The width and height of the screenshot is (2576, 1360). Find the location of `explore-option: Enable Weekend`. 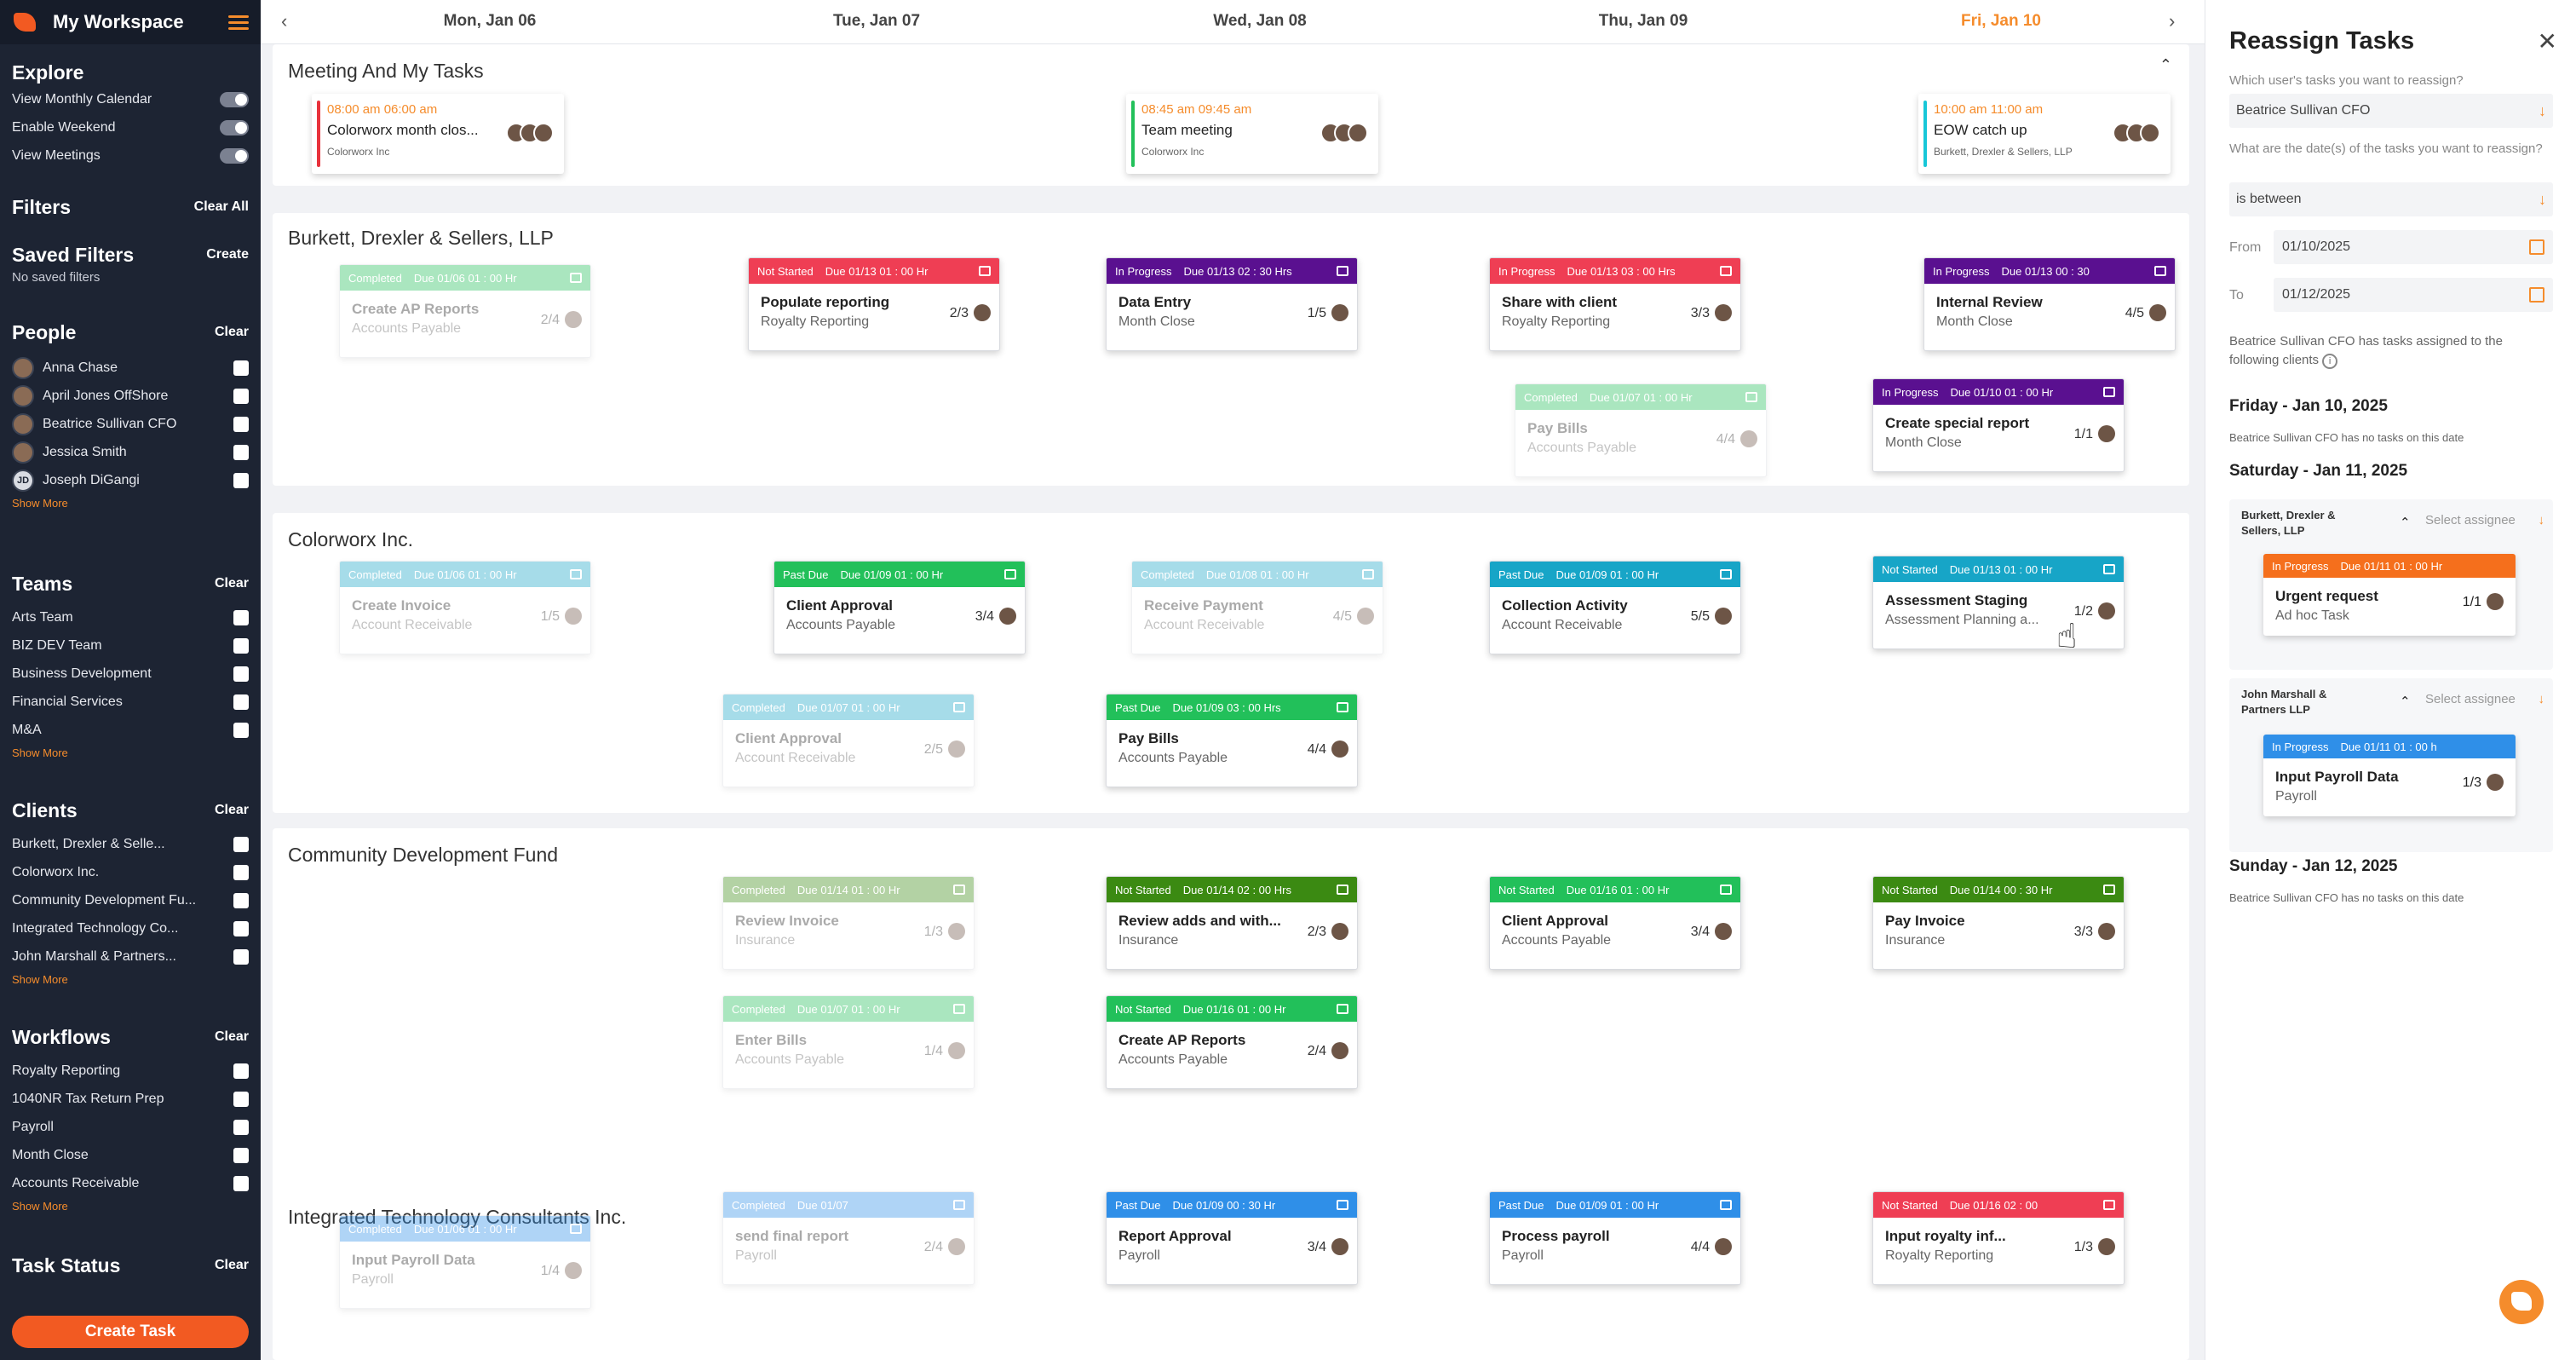

explore-option: Enable Weekend is located at coordinates (131, 127).